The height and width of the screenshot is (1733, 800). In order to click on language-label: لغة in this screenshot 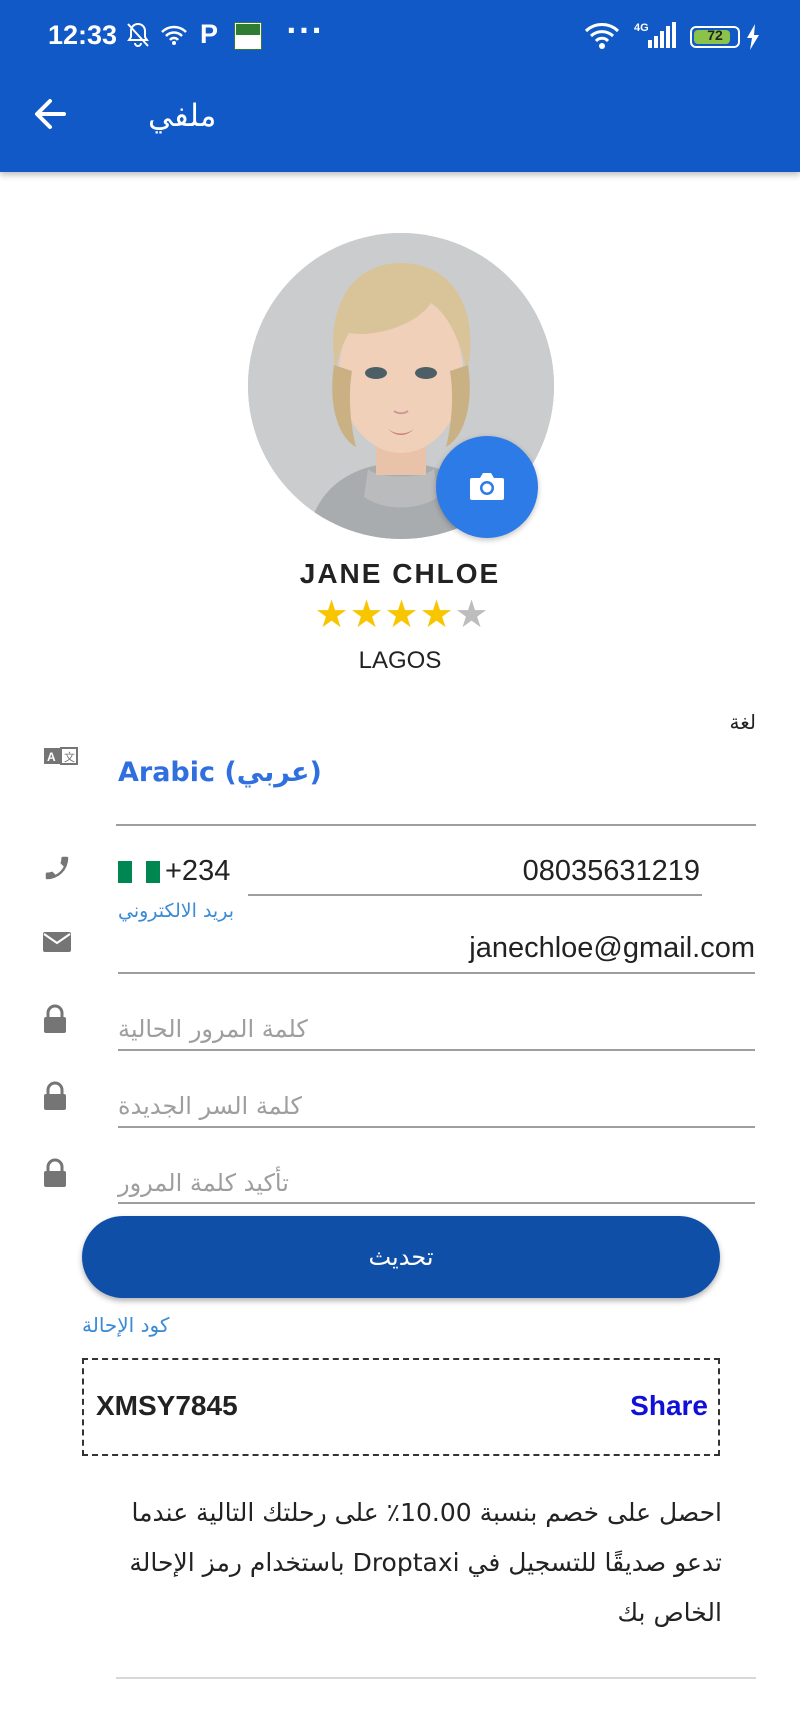, I will do `click(742, 722)`.